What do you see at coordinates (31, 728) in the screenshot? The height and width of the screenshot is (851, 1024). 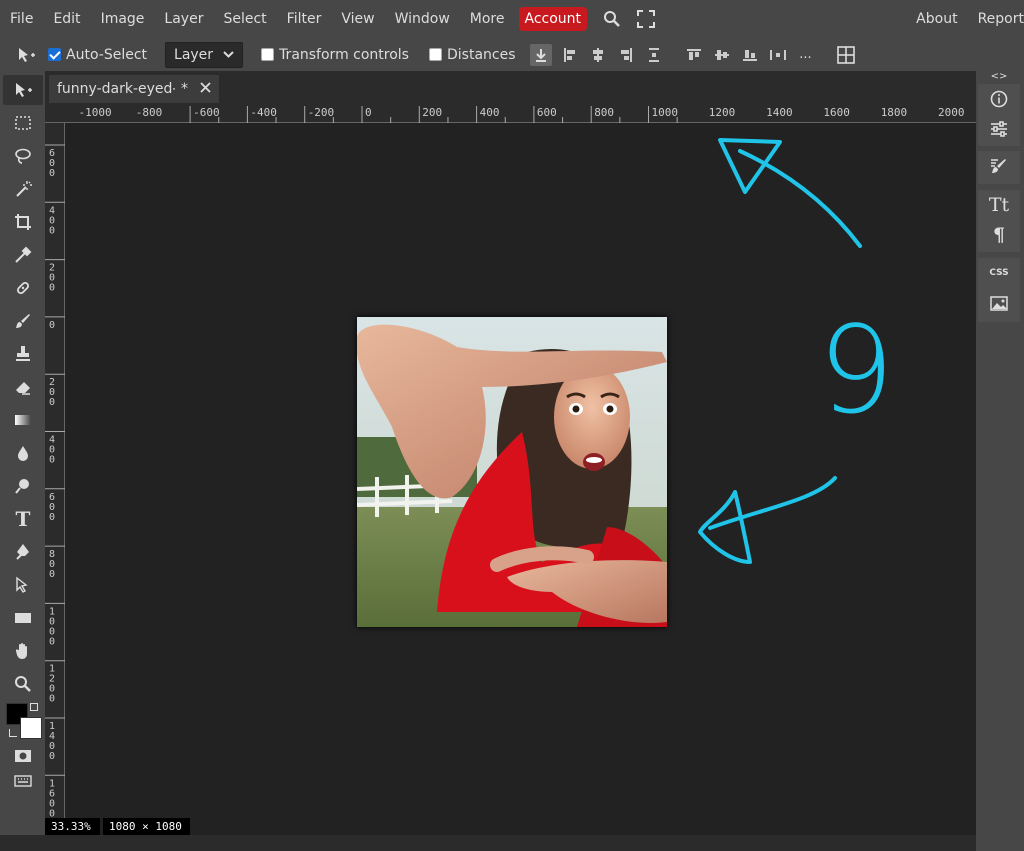 I see `background-color-swatch` at bounding box center [31, 728].